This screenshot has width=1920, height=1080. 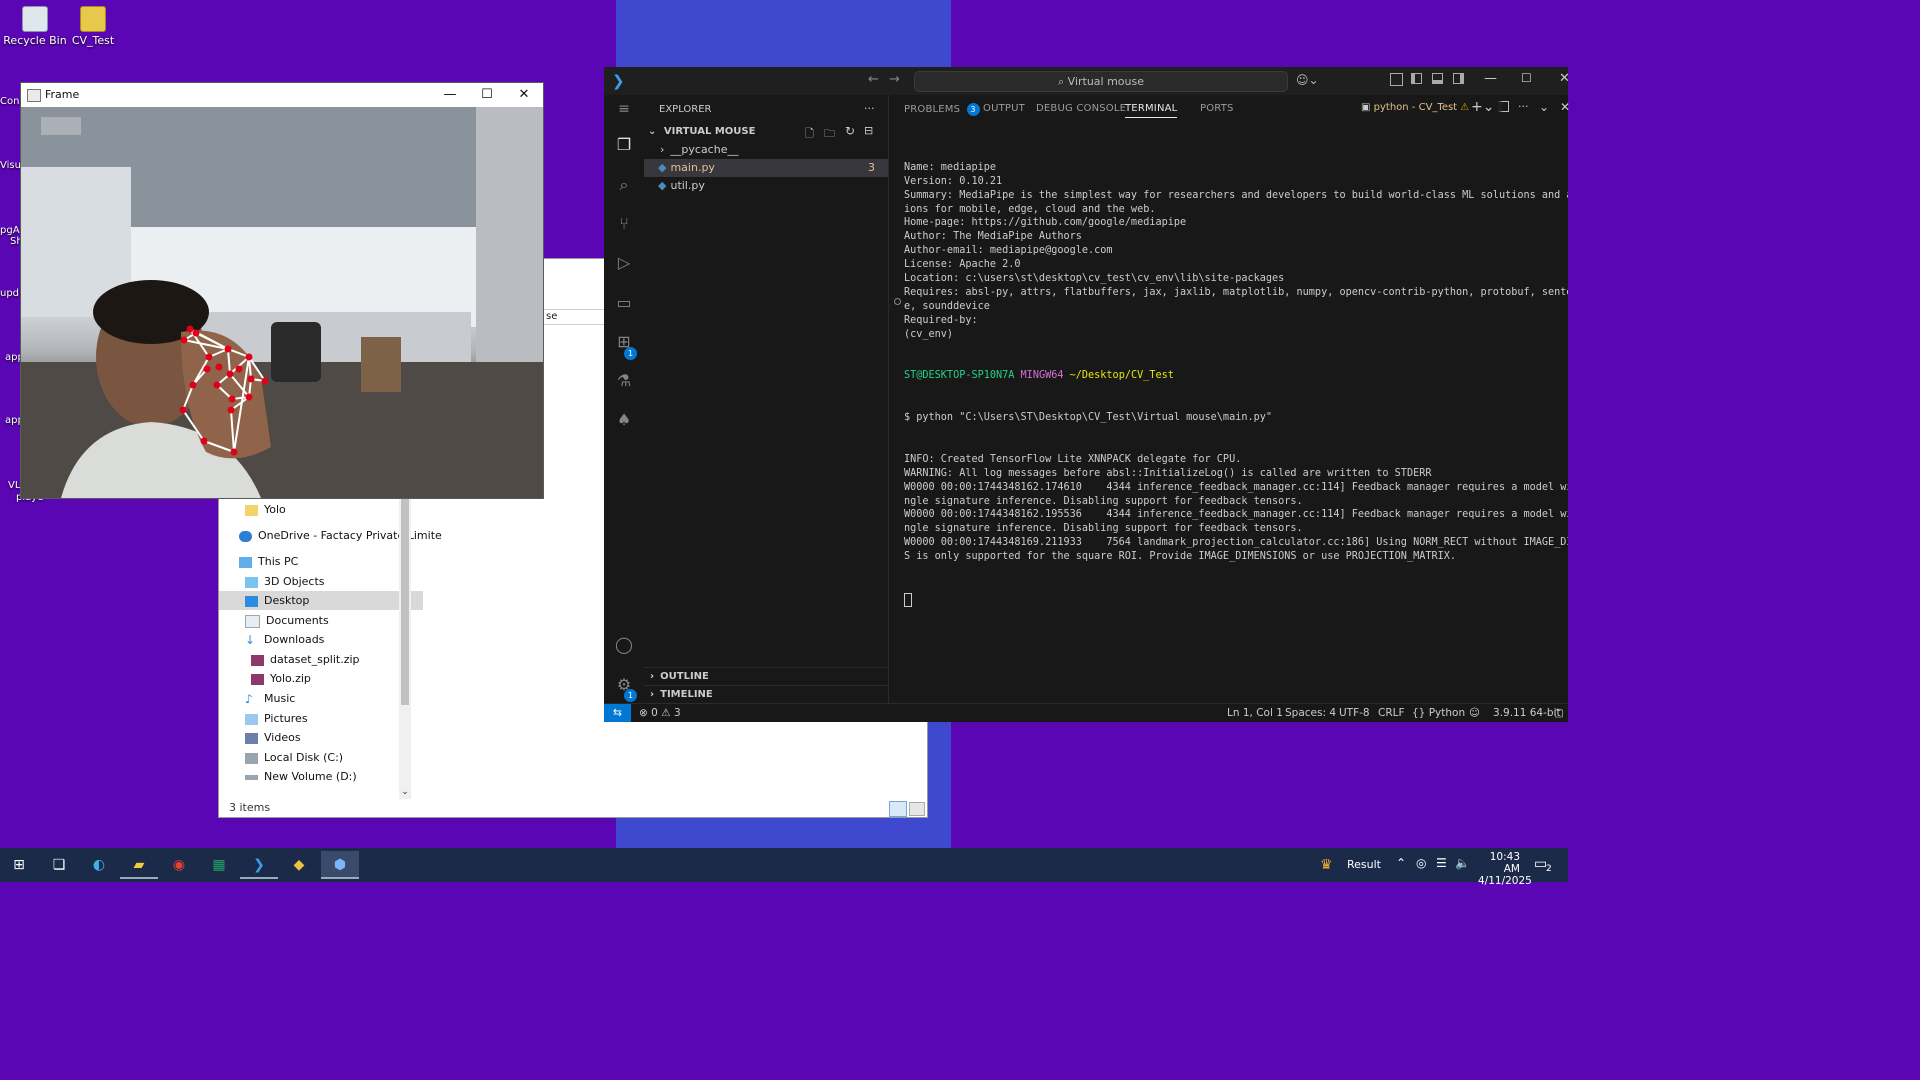 What do you see at coordinates (624, 381) in the screenshot?
I see `testing-icon: ⚗` at bounding box center [624, 381].